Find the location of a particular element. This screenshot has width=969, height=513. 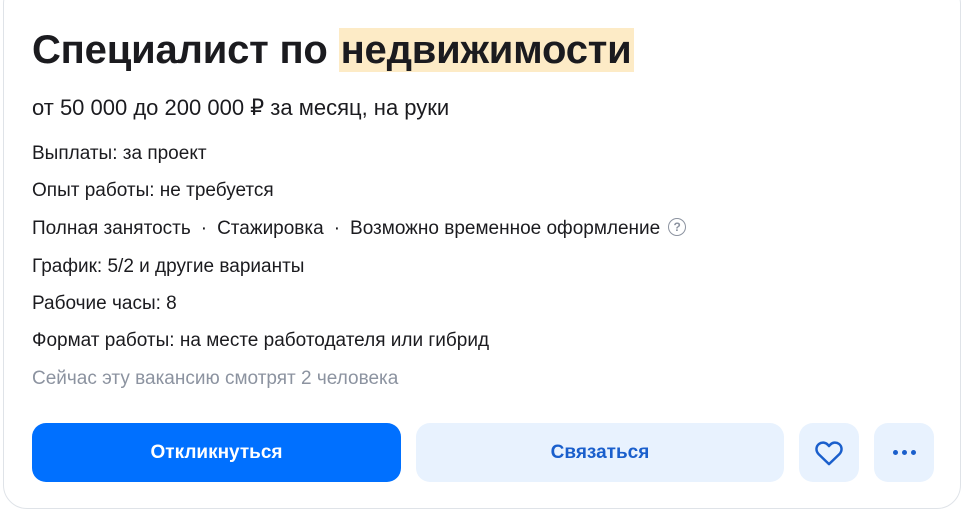

respond-button: Откликнуться is located at coordinates (216, 452).